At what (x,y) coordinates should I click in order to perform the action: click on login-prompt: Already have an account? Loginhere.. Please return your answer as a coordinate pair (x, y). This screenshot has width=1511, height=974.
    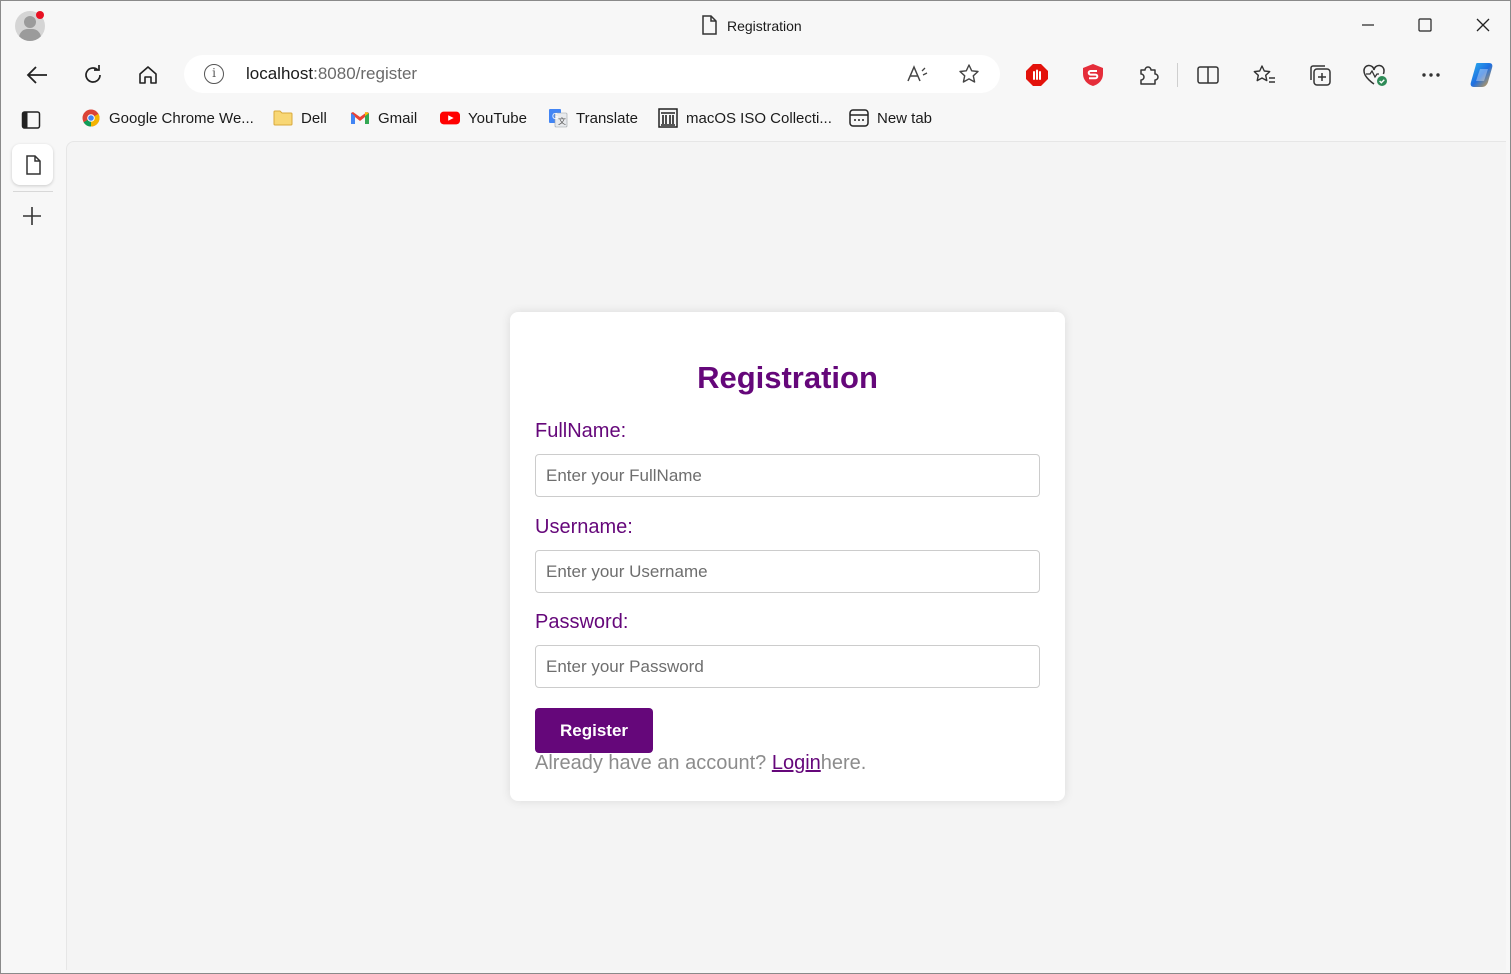
    Looking at the image, I should click on (700, 763).